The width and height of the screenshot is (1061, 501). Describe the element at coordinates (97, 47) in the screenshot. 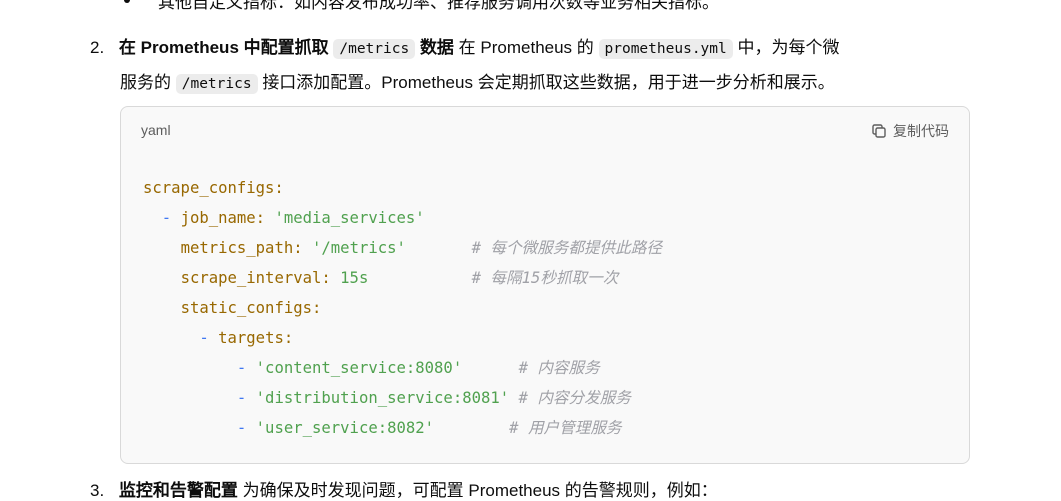

I see `list-number: 2.` at that location.